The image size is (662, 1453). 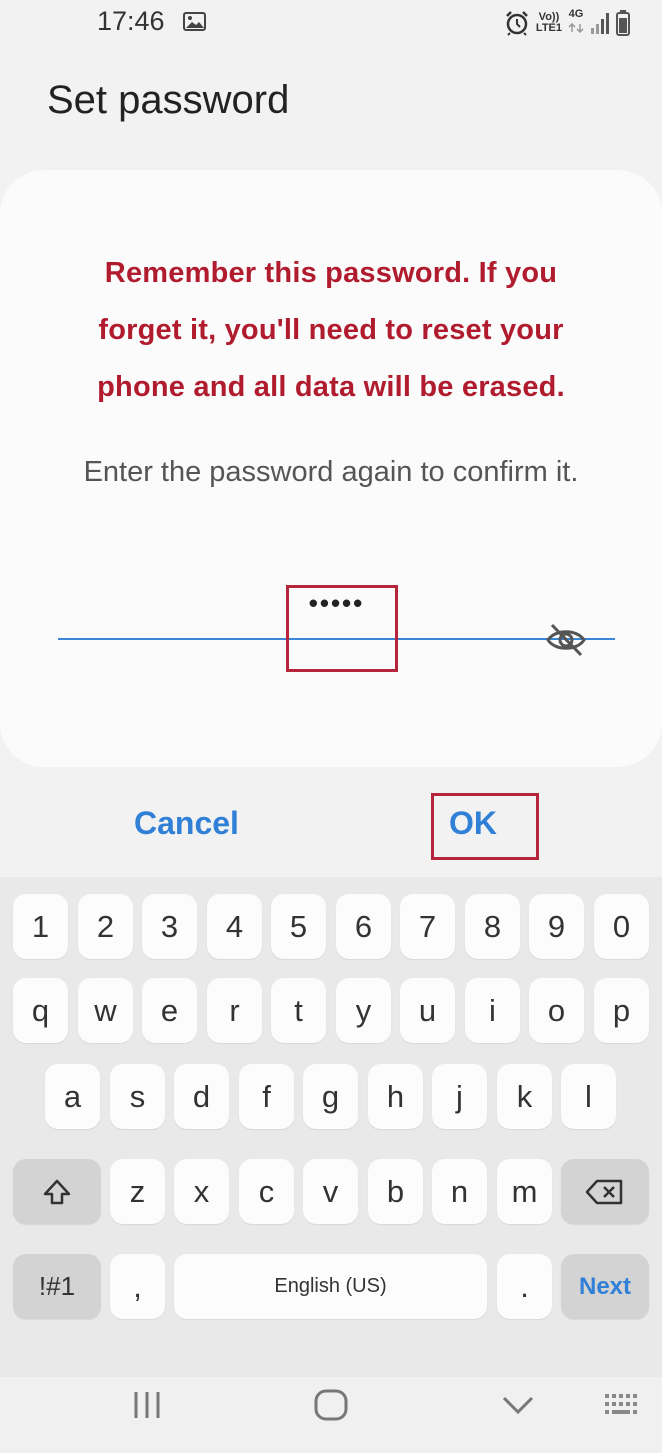 What do you see at coordinates (566, 640) in the screenshot?
I see `eye-off-icon` at bounding box center [566, 640].